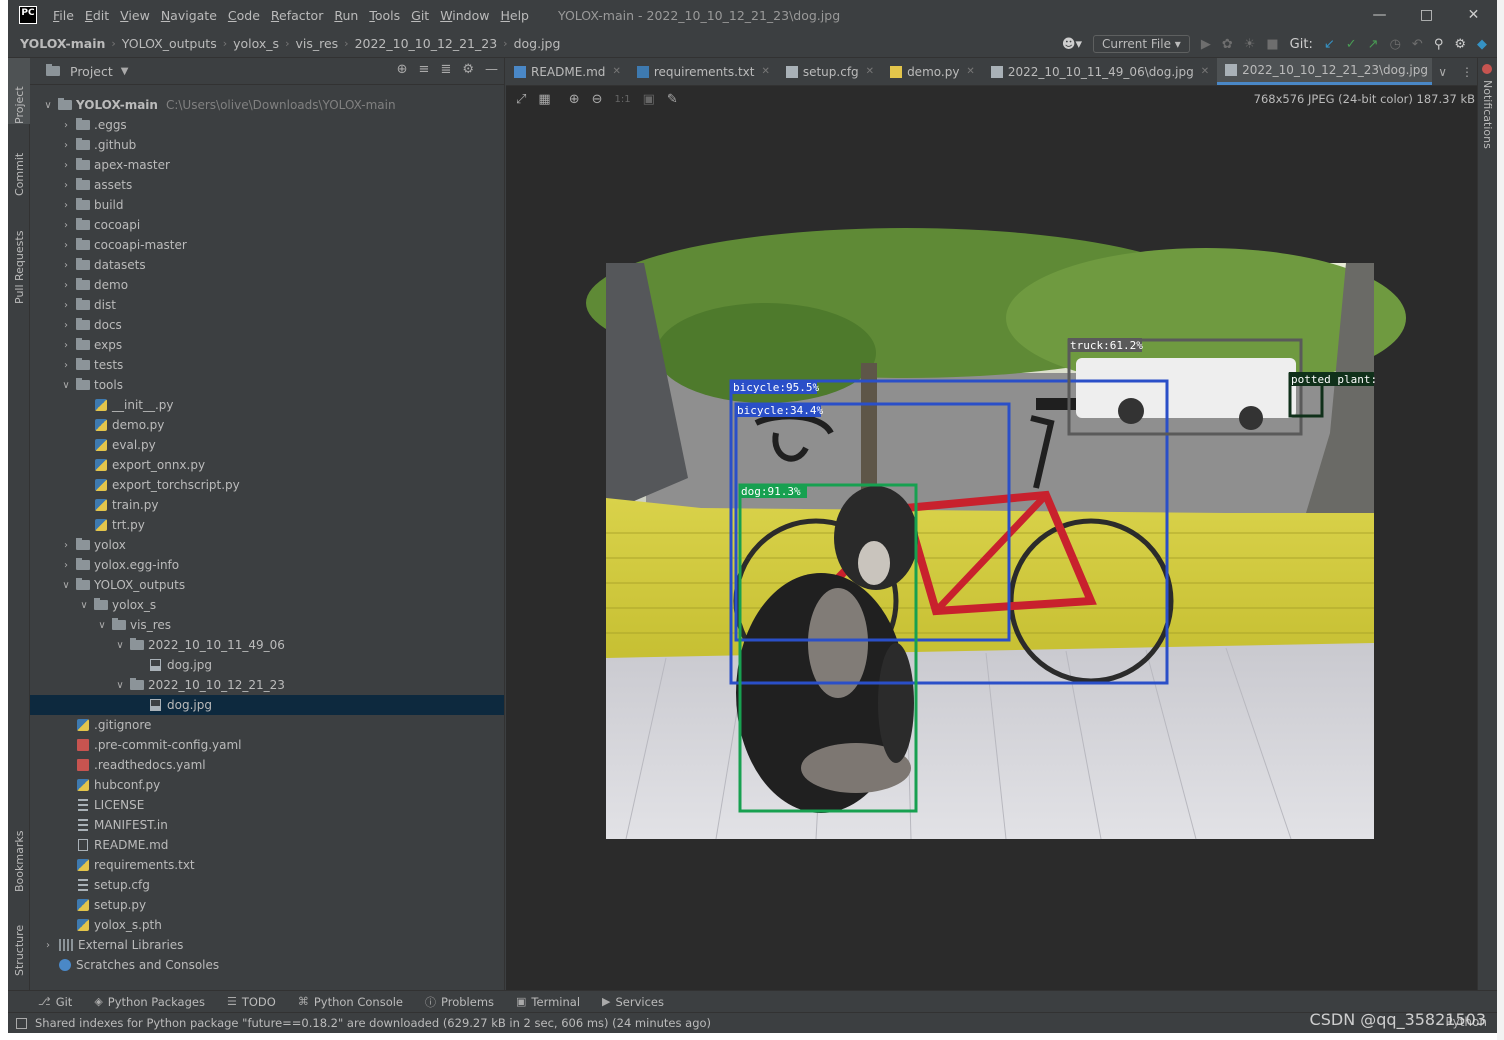  What do you see at coordinates (1439, 44) in the screenshot?
I see `search-icon: ⚲` at bounding box center [1439, 44].